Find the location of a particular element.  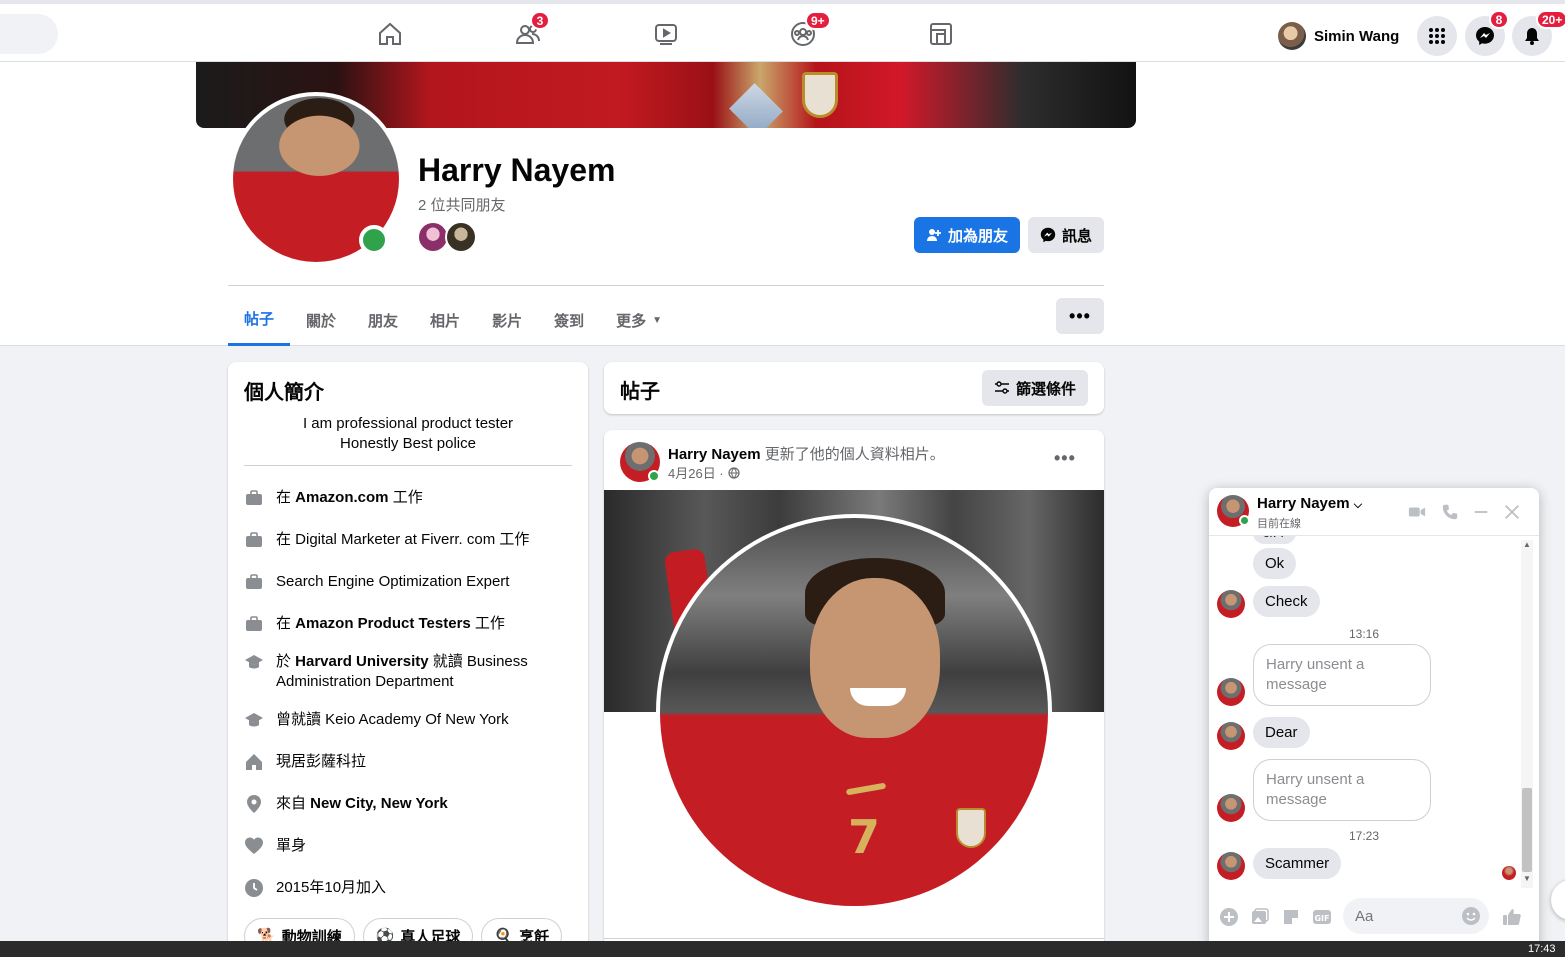

tab-about: 關於 is located at coordinates (321, 320).